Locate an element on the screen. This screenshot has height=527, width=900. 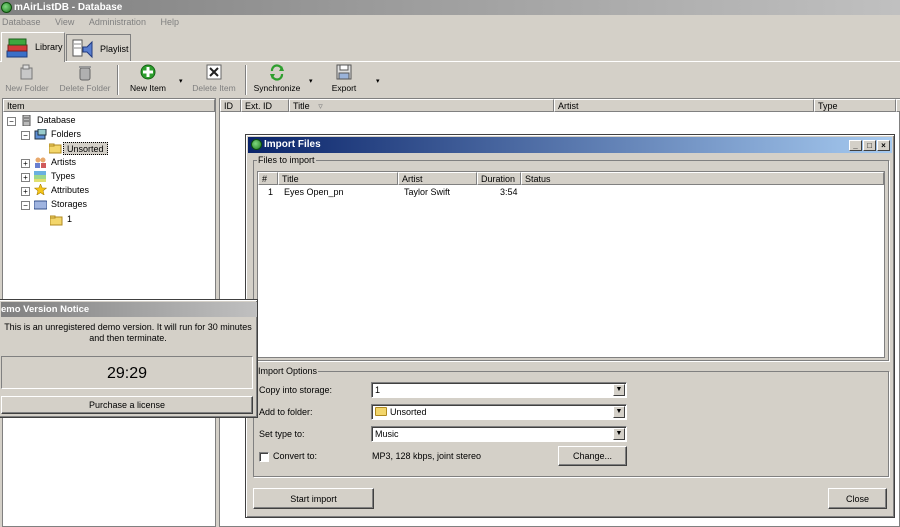
synchronize-button: Synchronize is located at coordinates (277, 78).